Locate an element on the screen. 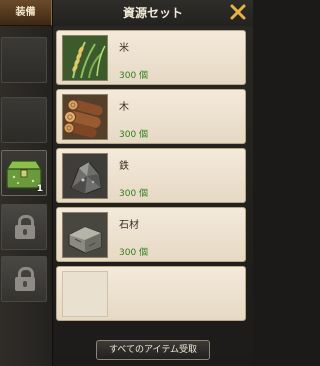  receive-all-items-button: すべてのアイテム受取 is located at coordinates (153, 350).